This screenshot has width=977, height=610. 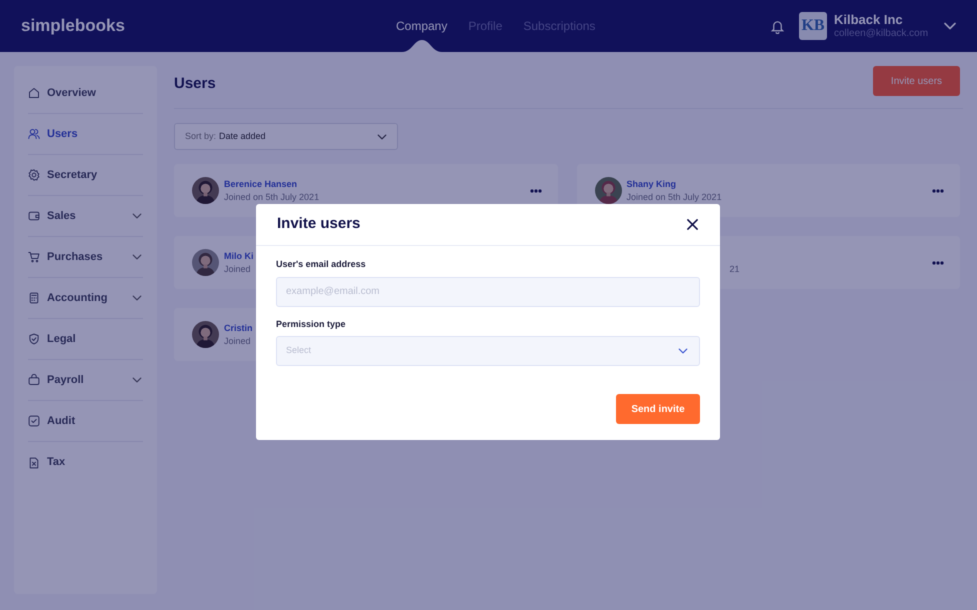 What do you see at coordinates (34, 93) in the screenshot?
I see `home-icon` at bounding box center [34, 93].